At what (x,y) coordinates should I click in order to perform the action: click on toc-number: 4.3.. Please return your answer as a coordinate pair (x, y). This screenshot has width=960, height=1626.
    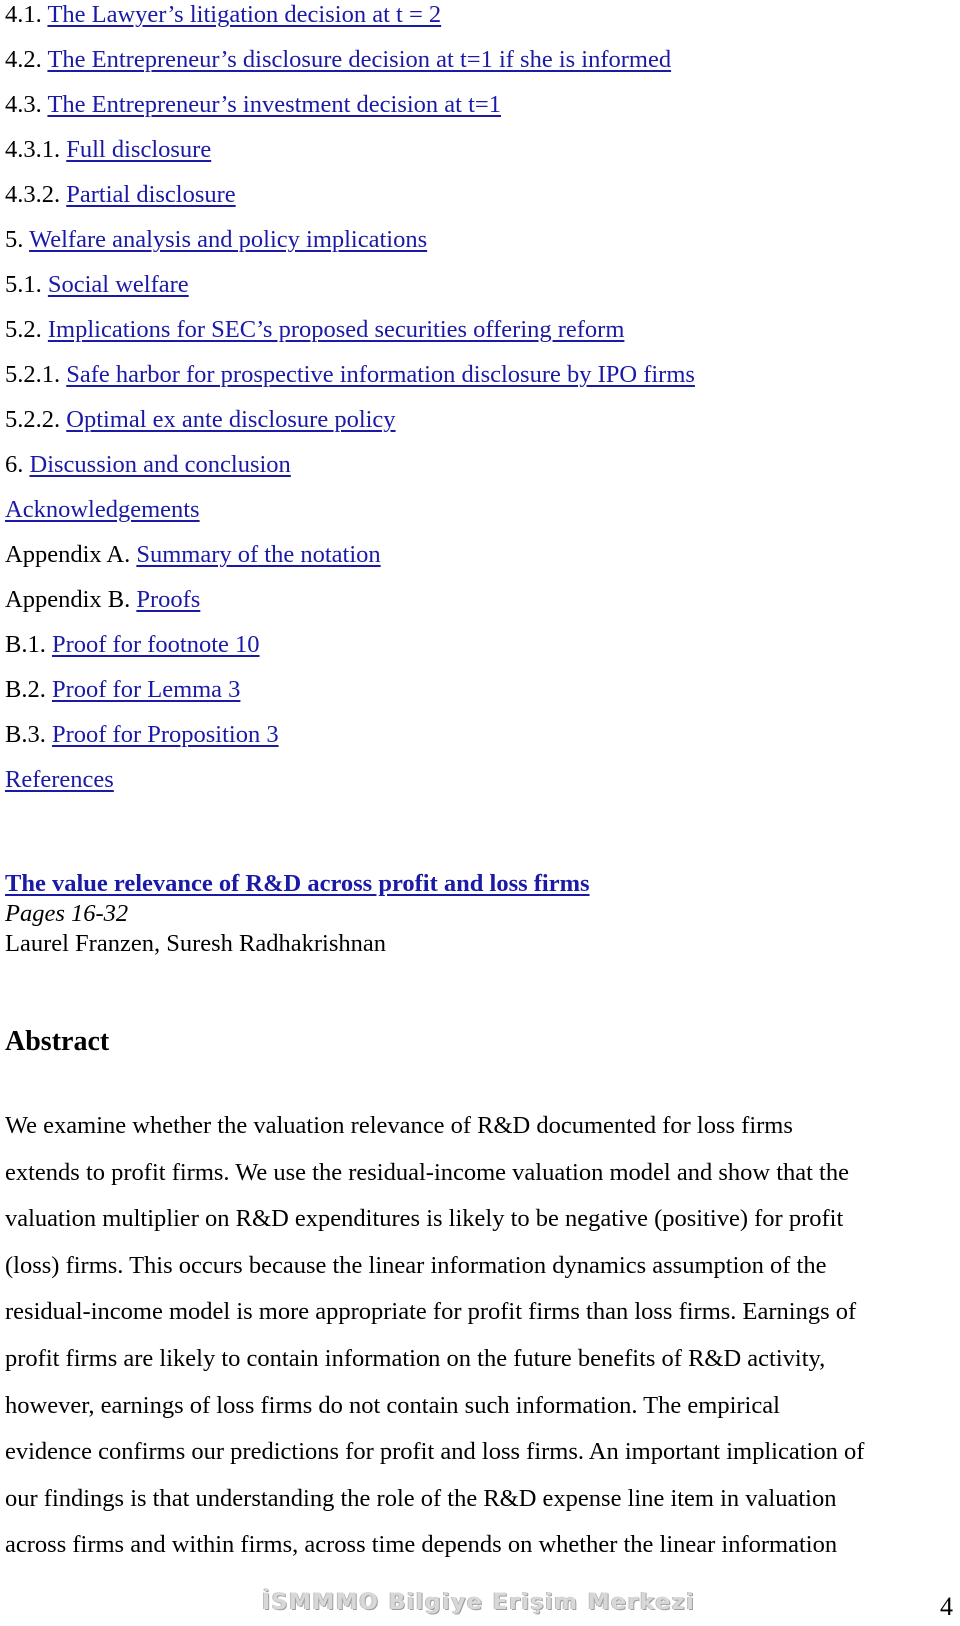
    Looking at the image, I should click on (23, 104).